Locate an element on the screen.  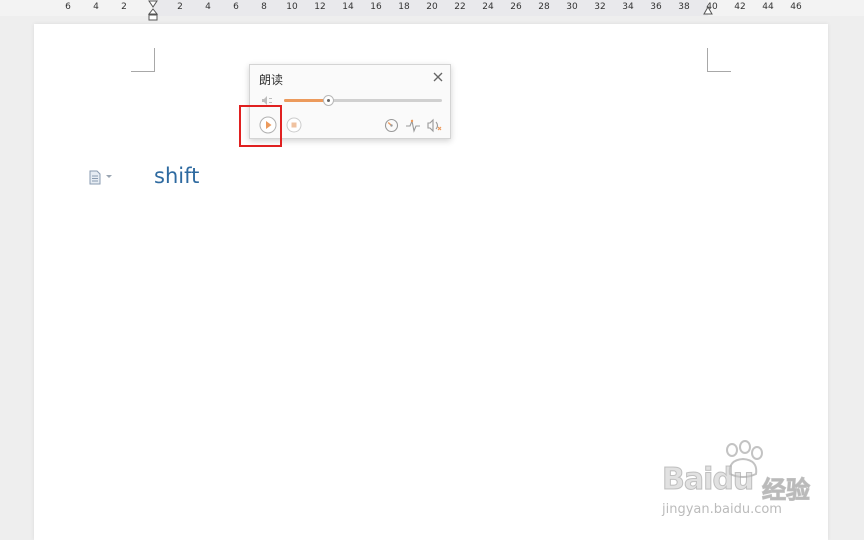
close-icon is located at coordinates (438, 77).